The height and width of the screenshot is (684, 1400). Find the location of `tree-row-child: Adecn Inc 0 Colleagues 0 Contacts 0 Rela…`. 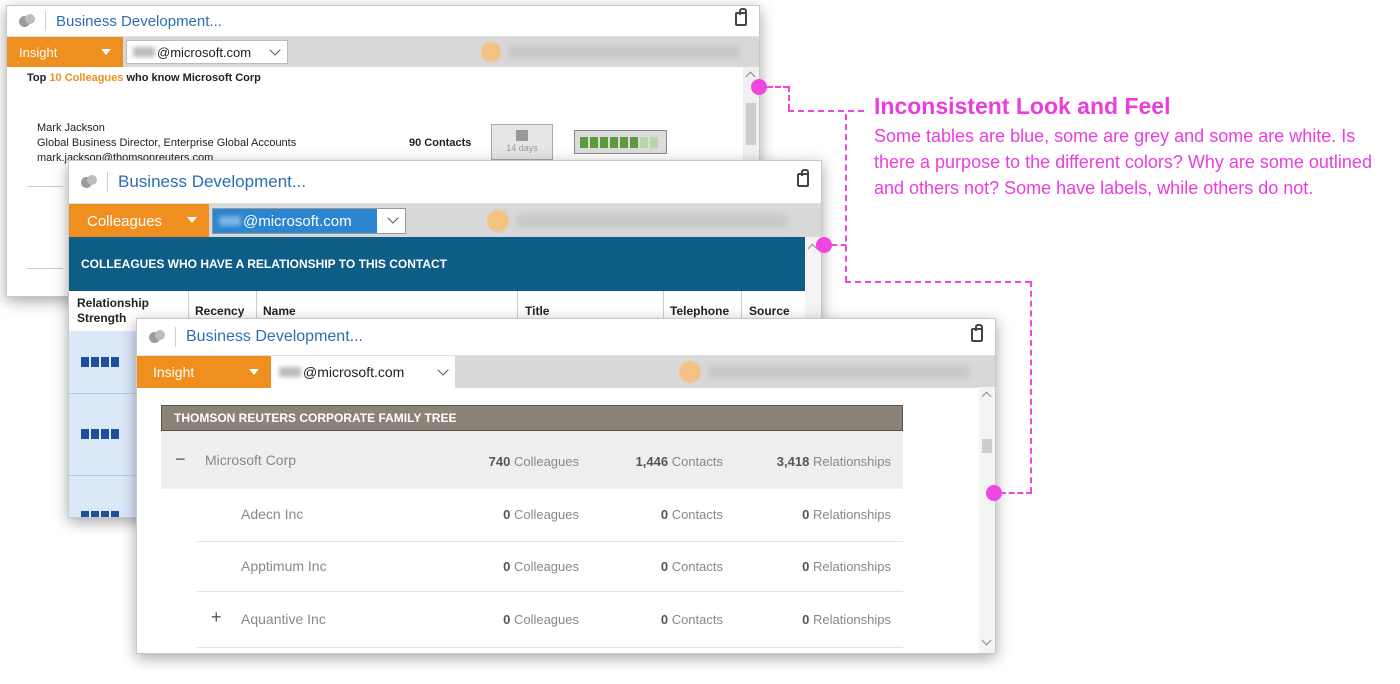

tree-row-child: Adecn Inc 0 Colleagues 0 Contacts 0 Rela… is located at coordinates (550, 515).